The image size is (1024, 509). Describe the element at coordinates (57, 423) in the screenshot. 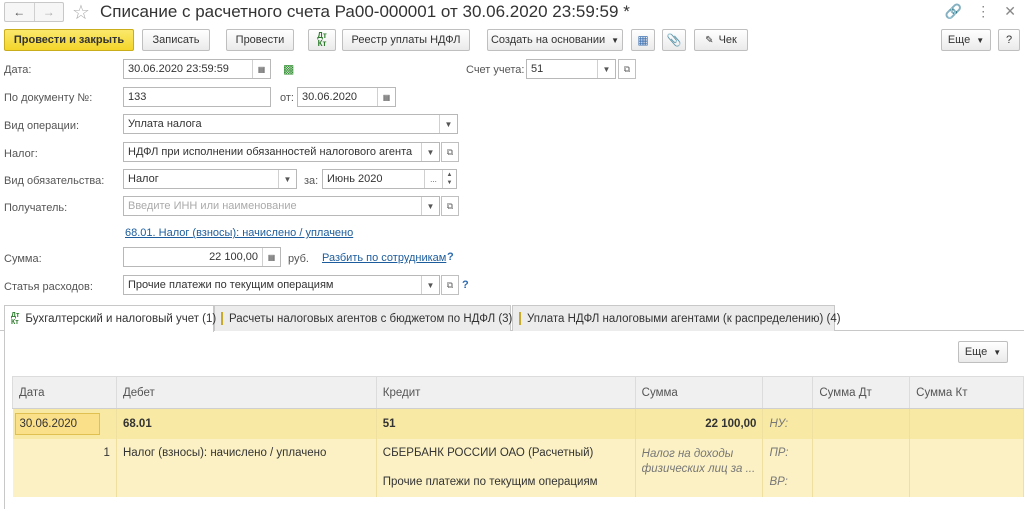

I see `row-date: 30.06.2020` at that location.